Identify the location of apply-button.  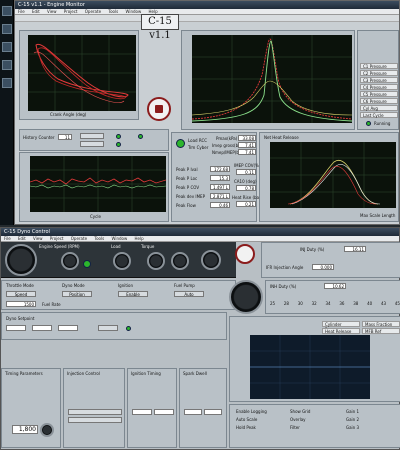
(108, 328).